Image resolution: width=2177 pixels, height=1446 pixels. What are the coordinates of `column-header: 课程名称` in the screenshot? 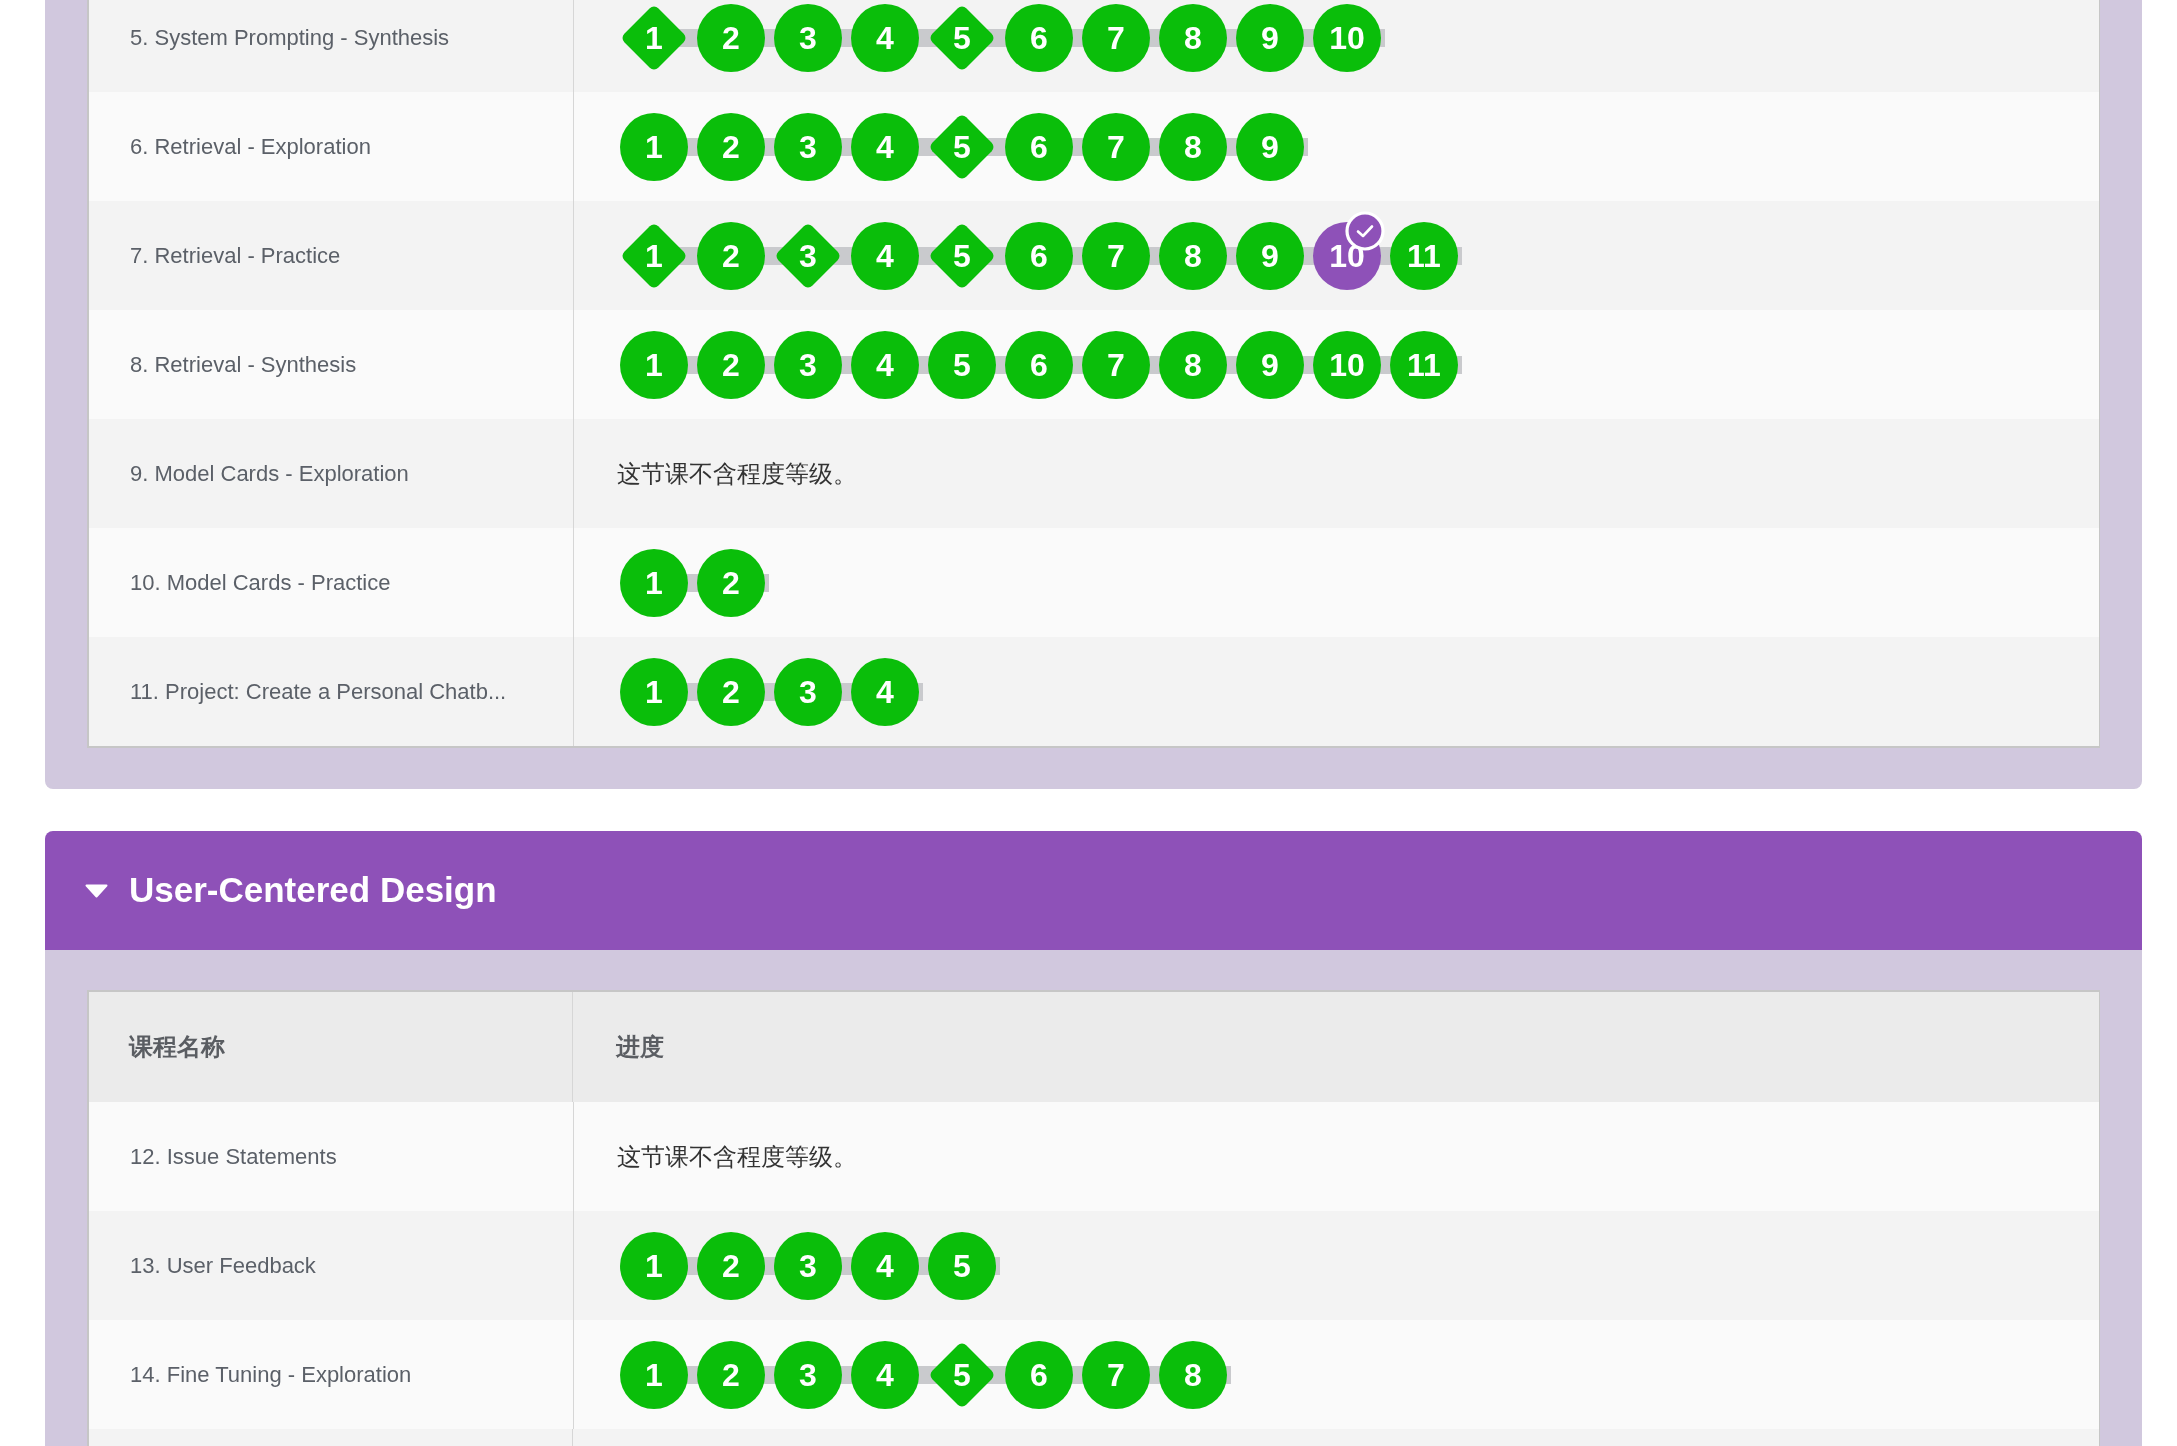 It's located at (177, 1047).